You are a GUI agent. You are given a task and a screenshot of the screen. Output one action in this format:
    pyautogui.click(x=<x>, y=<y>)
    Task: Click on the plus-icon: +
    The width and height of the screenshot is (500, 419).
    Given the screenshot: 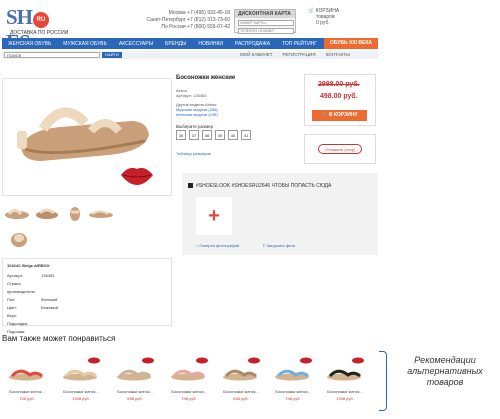 What is the action you would take?
    pyautogui.click(x=214, y=216)
    